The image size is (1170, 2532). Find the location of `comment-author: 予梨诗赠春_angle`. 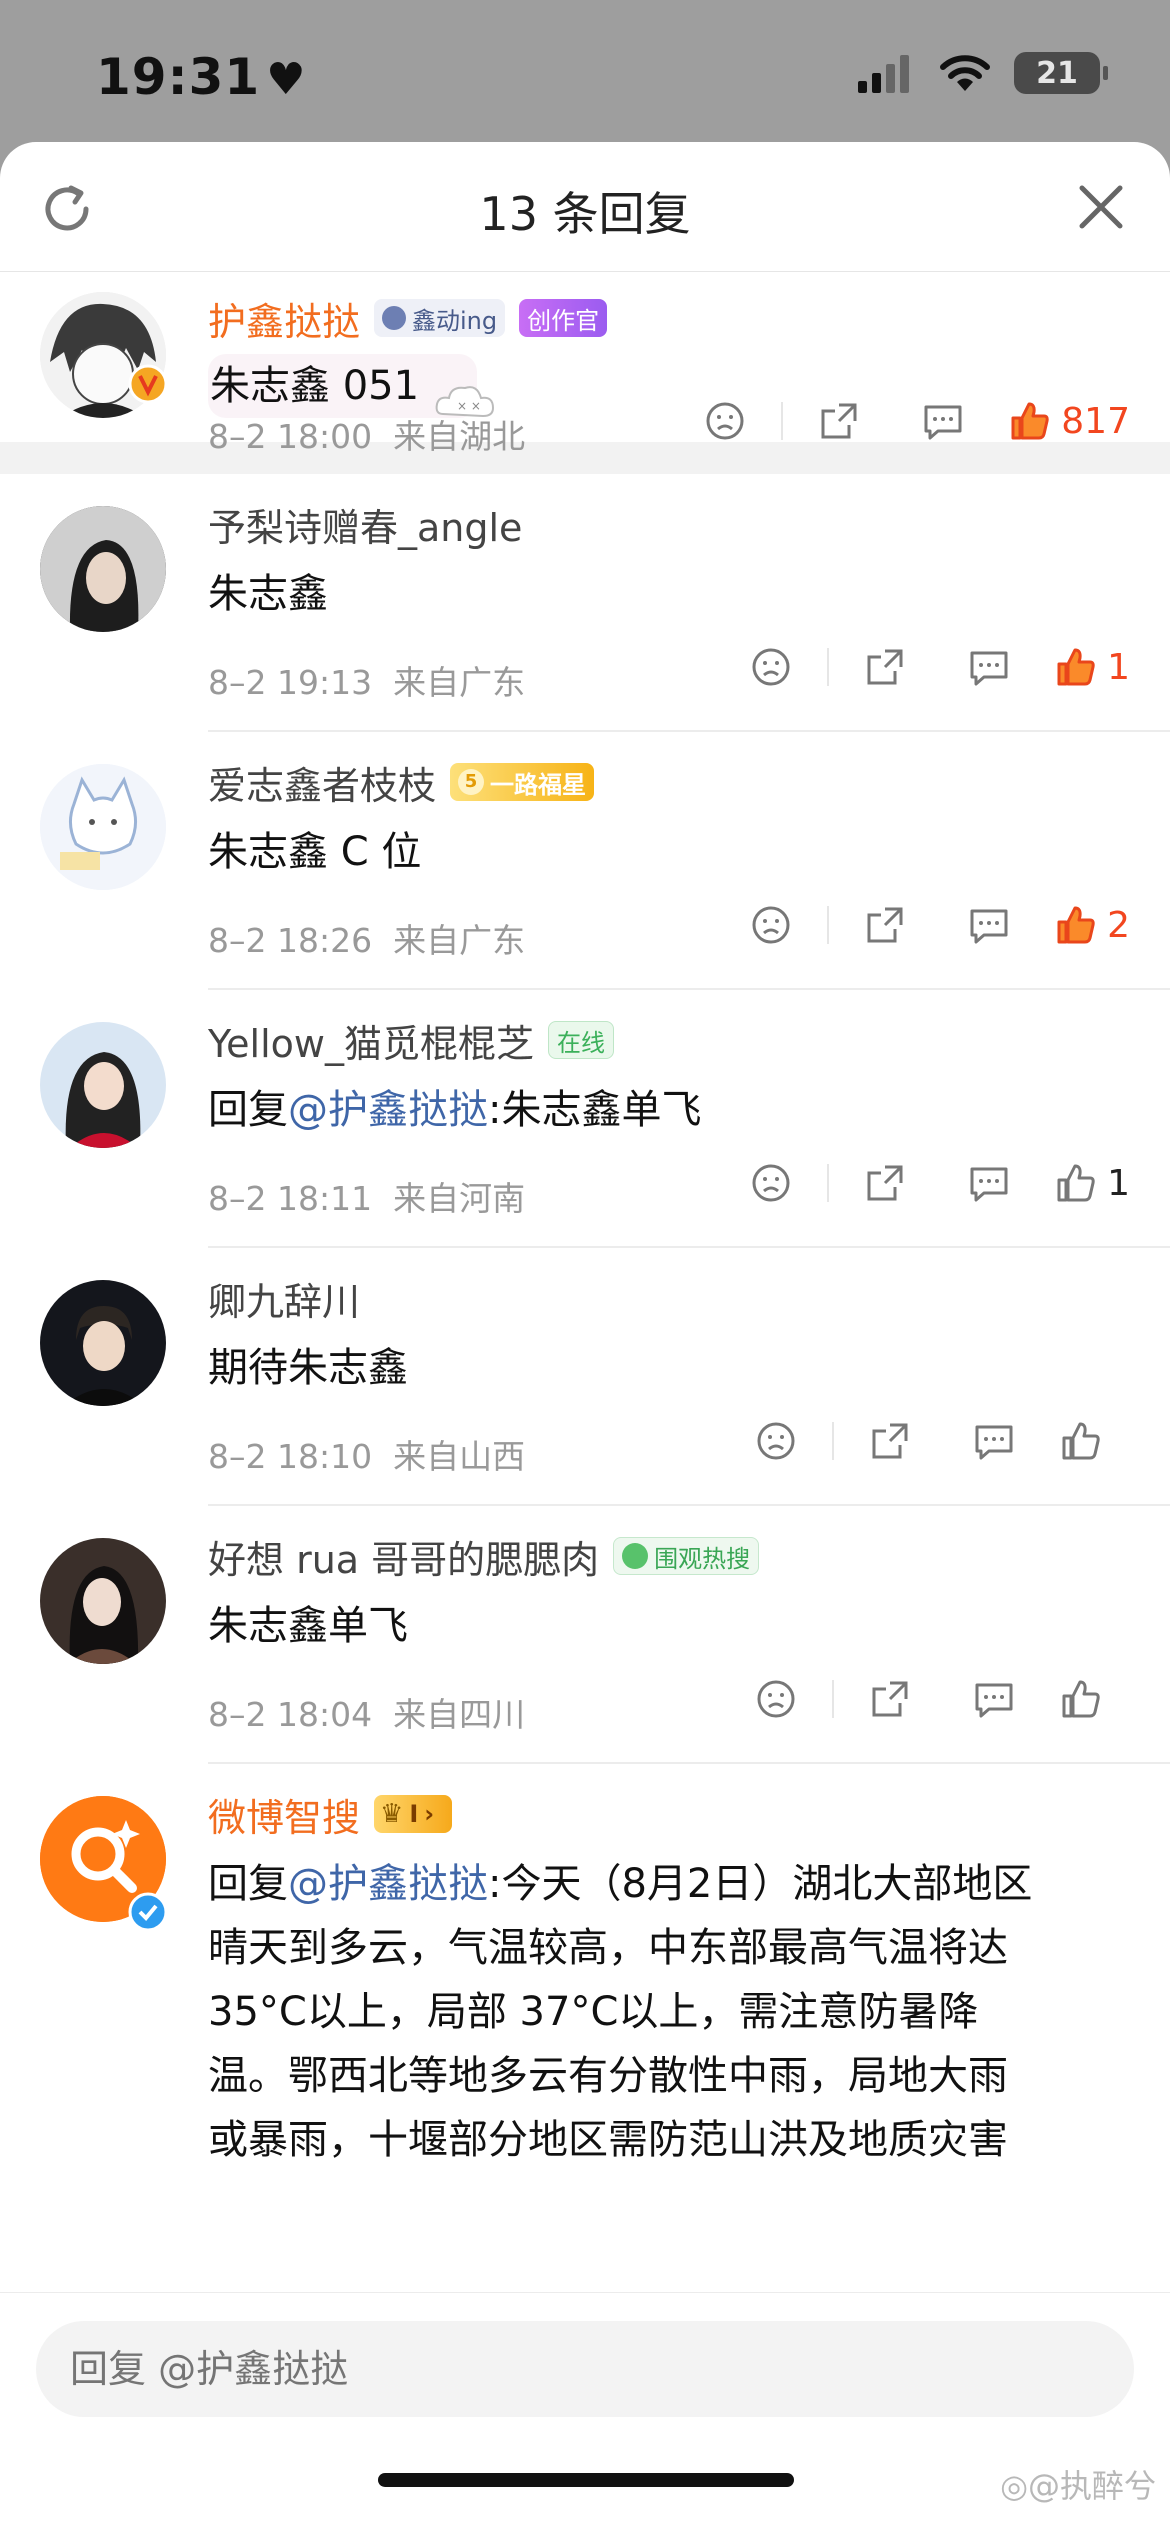

comment-author: 予梨诗赠春_angle is located at coordinates (689, 524).